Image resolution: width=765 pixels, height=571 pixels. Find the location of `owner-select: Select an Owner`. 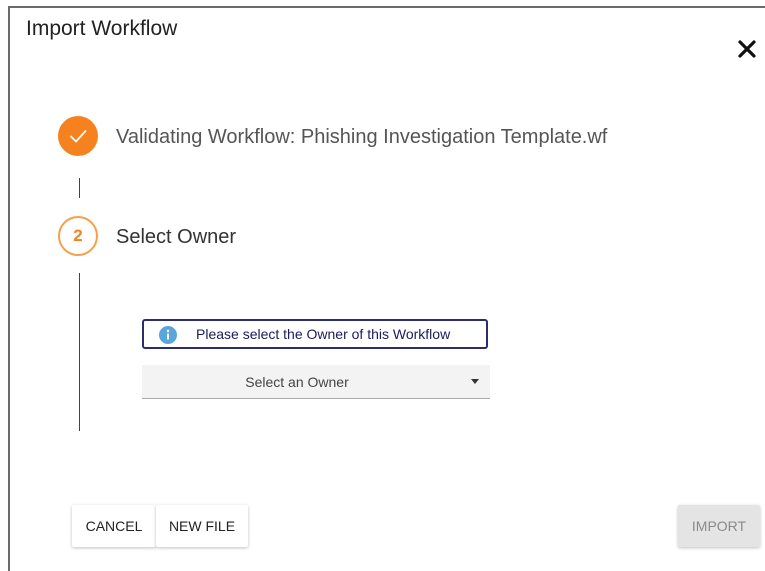

owner-select: Select an Owner is located at coordinates (316, 382).